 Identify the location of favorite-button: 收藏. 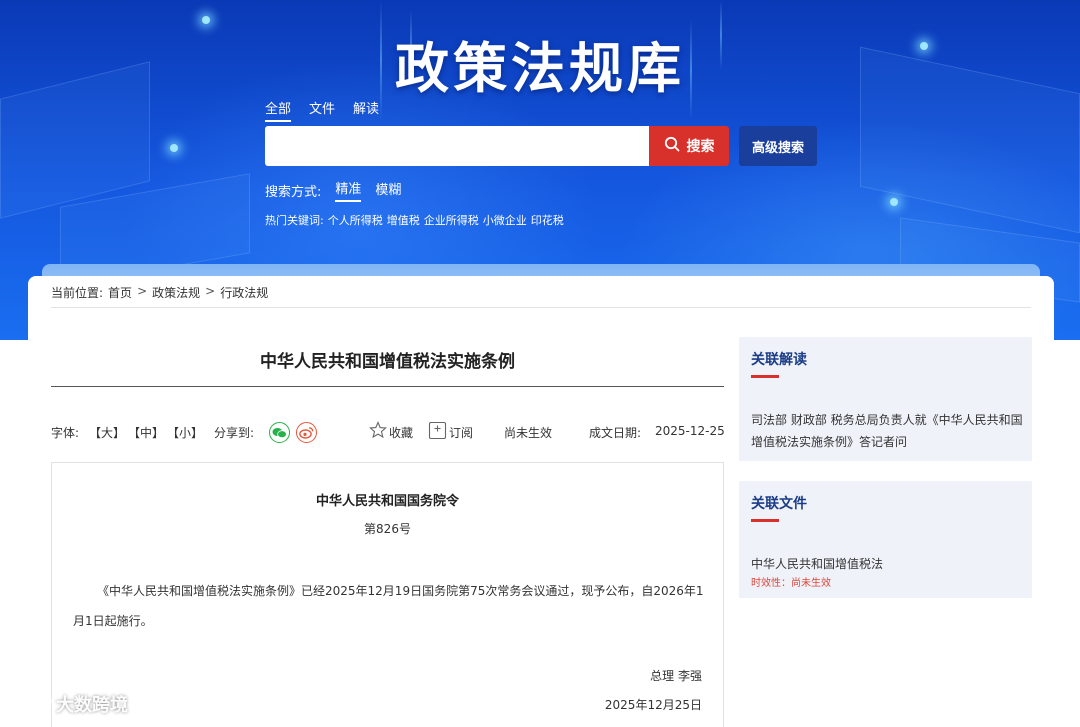
(401, 432).